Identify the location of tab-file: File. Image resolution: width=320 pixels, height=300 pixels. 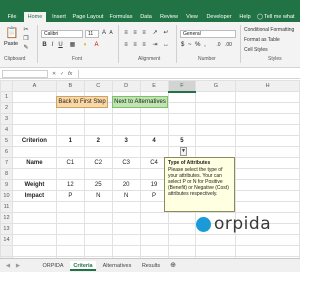
(12, 17).